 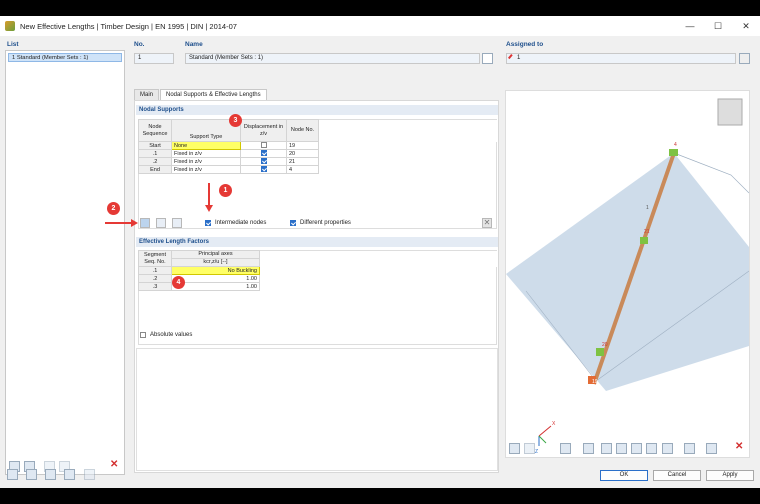 I want to click on name-field: Standard (Member Sets : 1), so click(x=332, y=58).